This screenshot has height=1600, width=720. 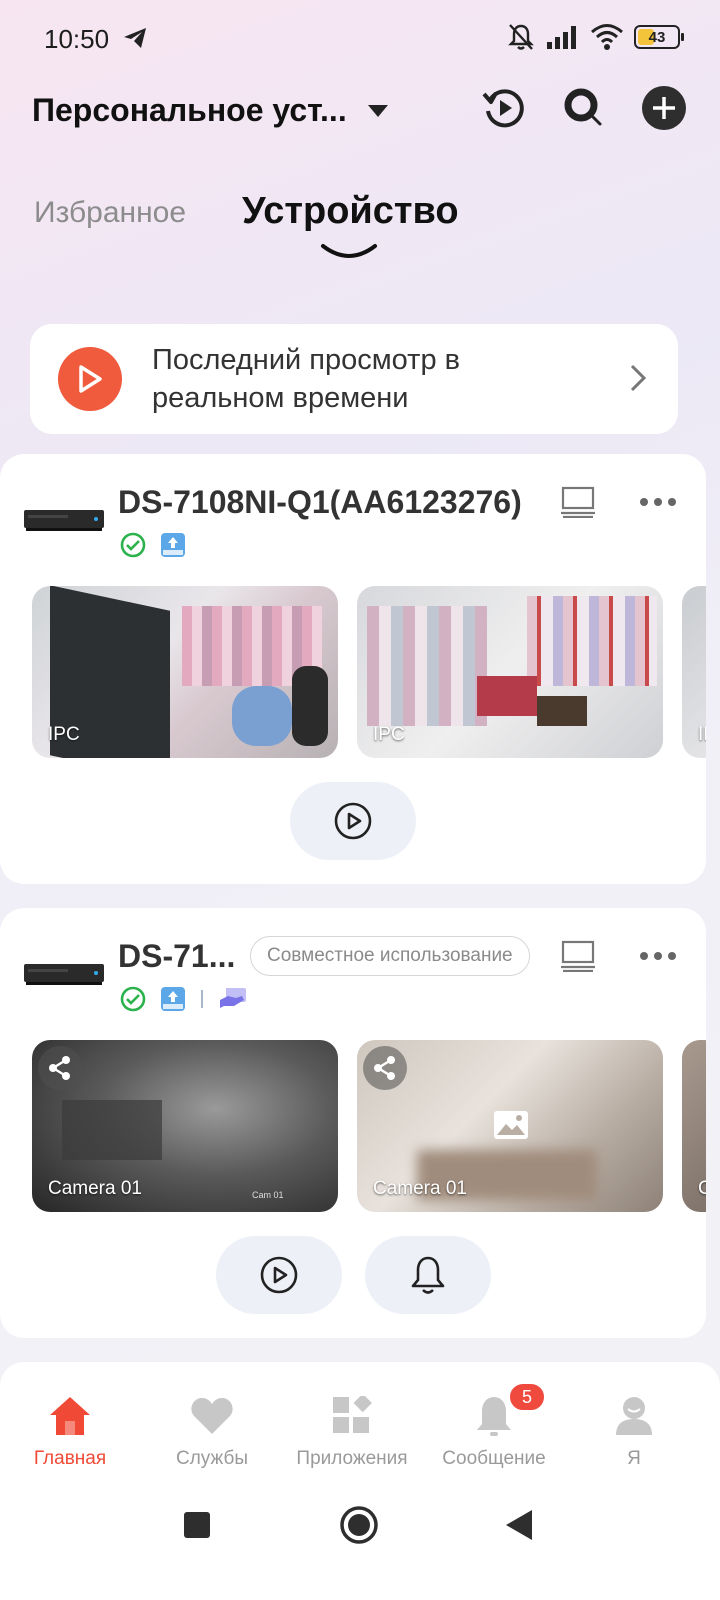 What do you see at coordinates (702, 1188) in the screenshot?
I see `camera-label: C` at bounding box center [702, 1188].